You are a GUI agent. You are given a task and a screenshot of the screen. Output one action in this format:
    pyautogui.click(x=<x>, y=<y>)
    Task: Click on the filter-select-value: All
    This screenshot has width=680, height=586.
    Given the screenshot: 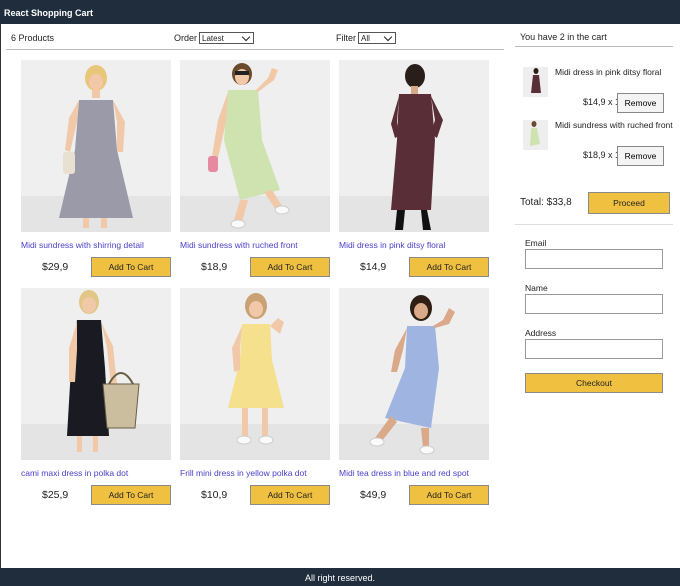 What is the action you would take?
    pyautogui.click(x=365, y=38)
    